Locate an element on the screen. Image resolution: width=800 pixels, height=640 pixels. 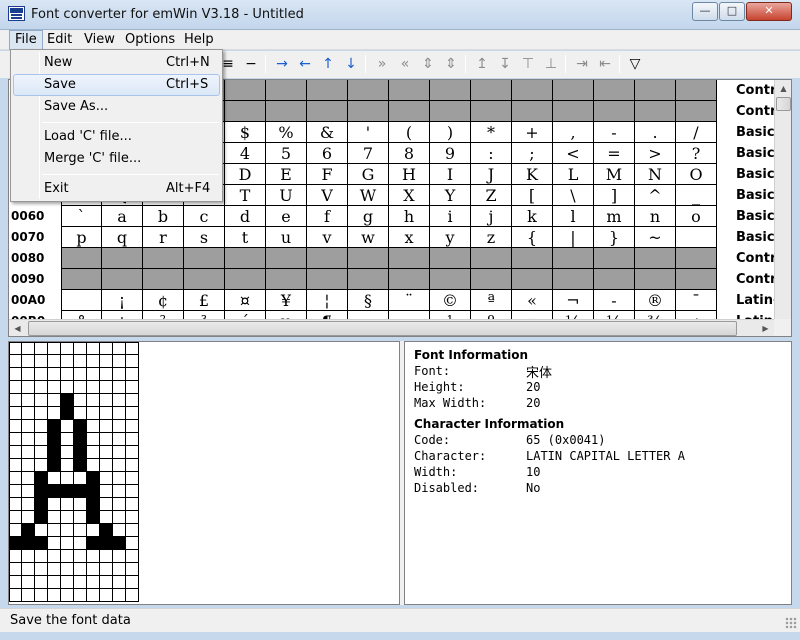
character-cell: G is located at coordinates (368, 174).